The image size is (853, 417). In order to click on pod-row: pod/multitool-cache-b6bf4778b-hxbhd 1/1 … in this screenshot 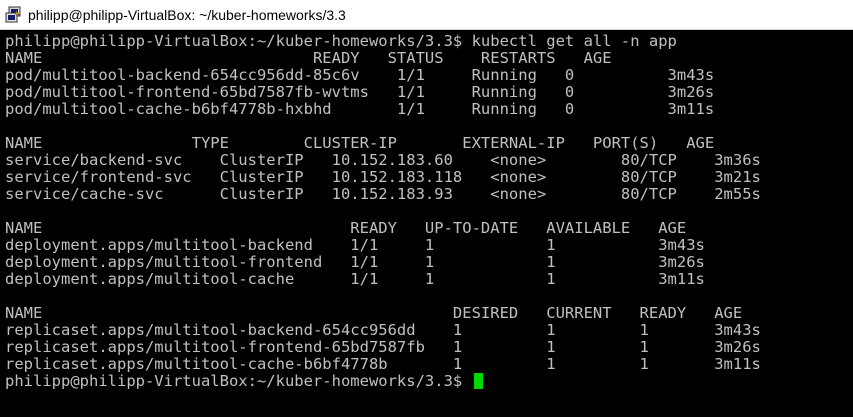, I will do `click(360, 109)`.